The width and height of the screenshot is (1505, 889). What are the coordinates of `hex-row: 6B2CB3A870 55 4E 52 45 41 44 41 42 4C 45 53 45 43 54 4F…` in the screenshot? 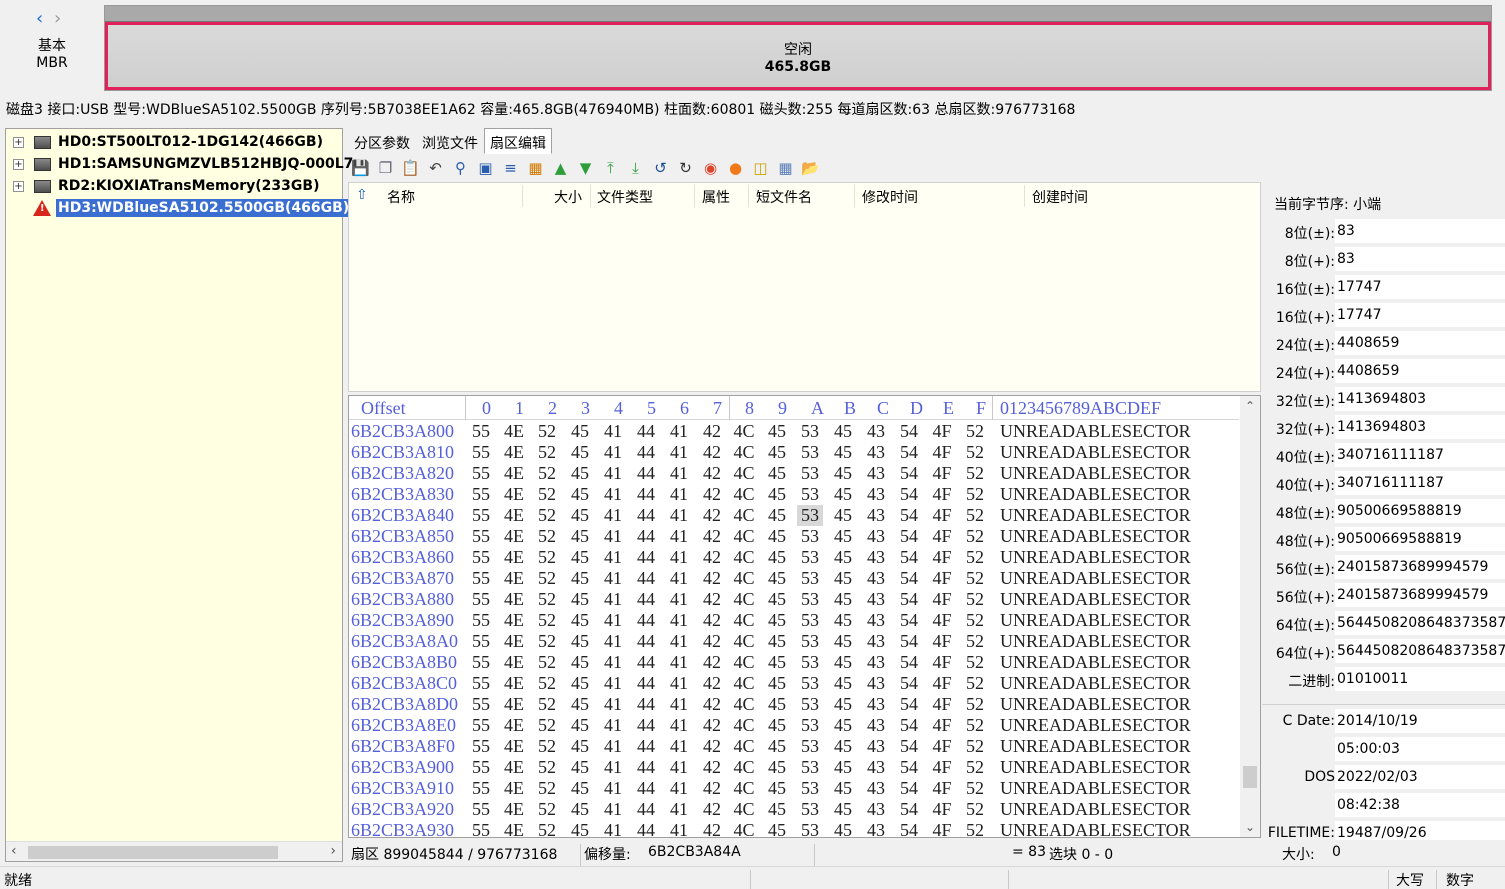 It's located at (794, 578).